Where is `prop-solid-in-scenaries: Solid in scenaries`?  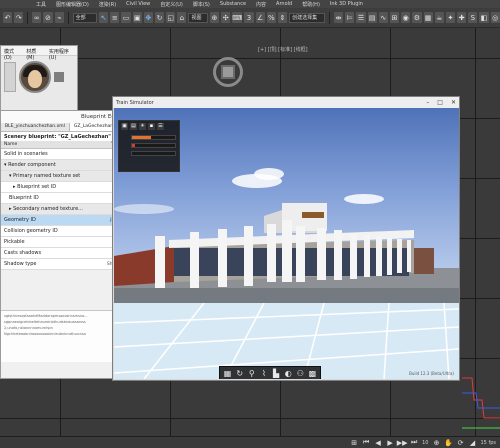 prop-solid-in-scenaries: Solid in scenaries is located at coordinates (62, 154).